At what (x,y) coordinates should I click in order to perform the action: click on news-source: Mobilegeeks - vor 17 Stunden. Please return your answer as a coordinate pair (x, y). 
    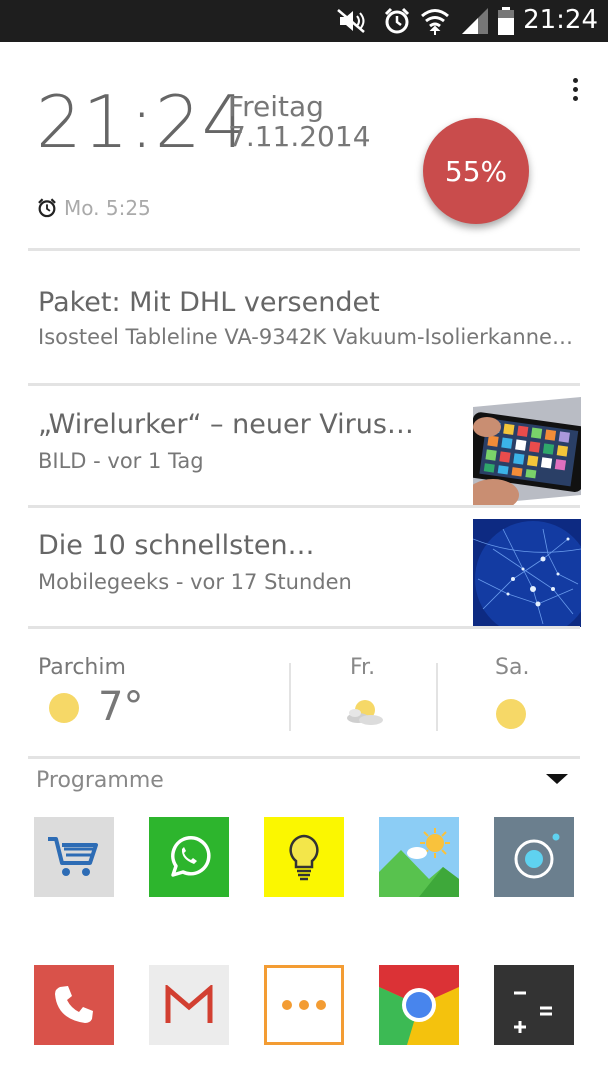
    Looking at the image, I should click on (195, 582).